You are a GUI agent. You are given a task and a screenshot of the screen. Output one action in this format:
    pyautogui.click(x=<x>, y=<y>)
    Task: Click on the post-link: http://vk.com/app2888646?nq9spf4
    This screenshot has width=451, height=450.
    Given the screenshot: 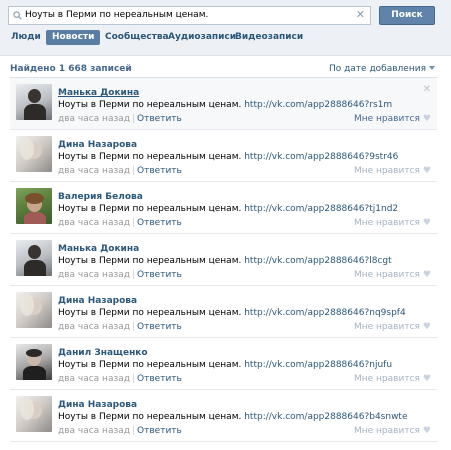 What is the action you would take?
    pyautogui.click(x=324, y=313)
    